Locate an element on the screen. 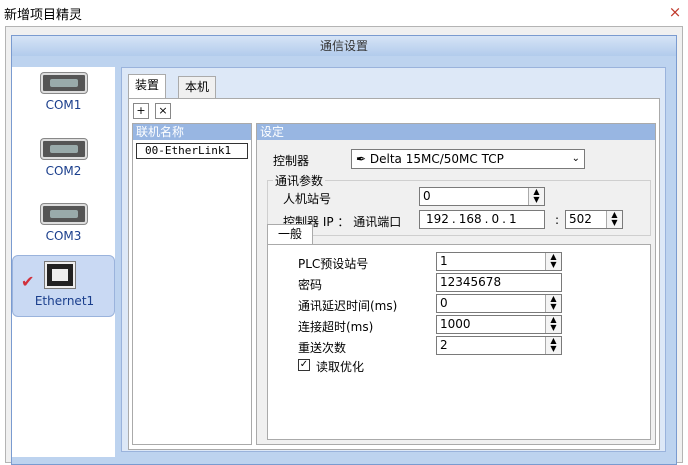 This screenshot has width=688, height=465. plug-icon: ✒ is located at coordinates (363, 159).